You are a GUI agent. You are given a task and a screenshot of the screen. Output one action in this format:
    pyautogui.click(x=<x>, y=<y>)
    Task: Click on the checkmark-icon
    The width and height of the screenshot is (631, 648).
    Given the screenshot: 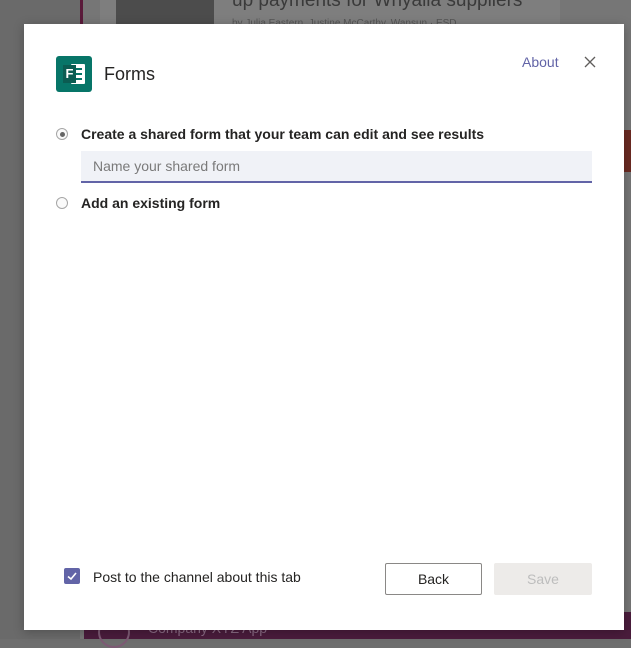 What is the action you would take?
    pyautogui.click(x=72, y=576)
    